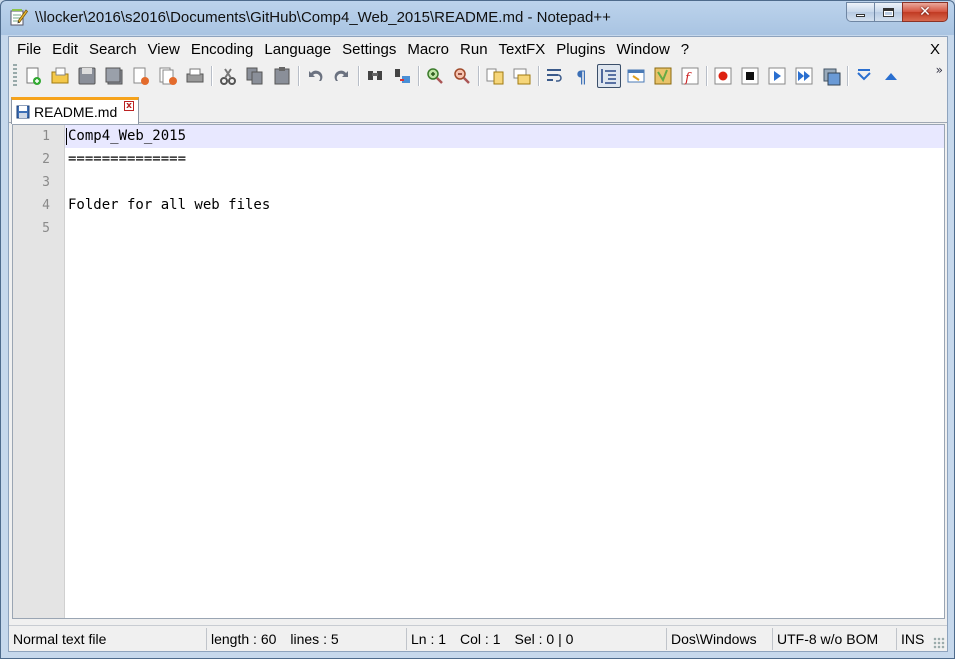 The image size is (955, 659). I want to click on resize-grip, so click(939, 643).